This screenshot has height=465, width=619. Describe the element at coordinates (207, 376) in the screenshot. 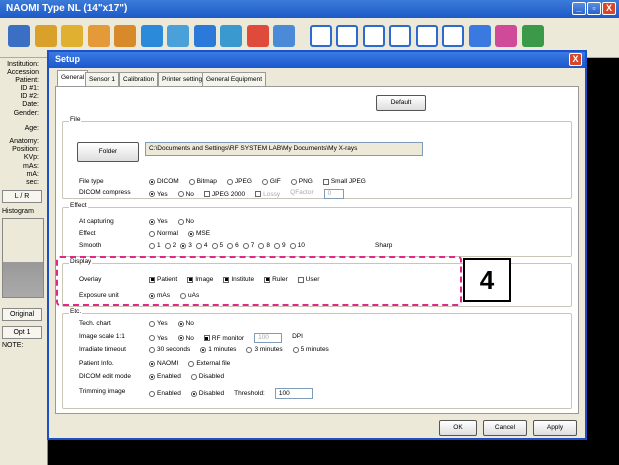

I see `radio-dicomedit-disabled: Disabled` at that location.